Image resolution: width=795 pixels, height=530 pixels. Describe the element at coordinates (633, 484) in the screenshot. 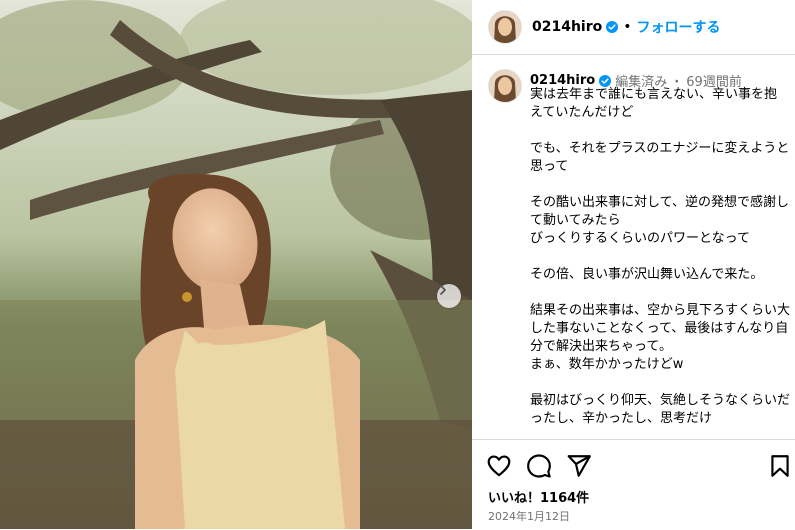

I see `action-bar: いいね！1164件 2024年1月12日` at that location.